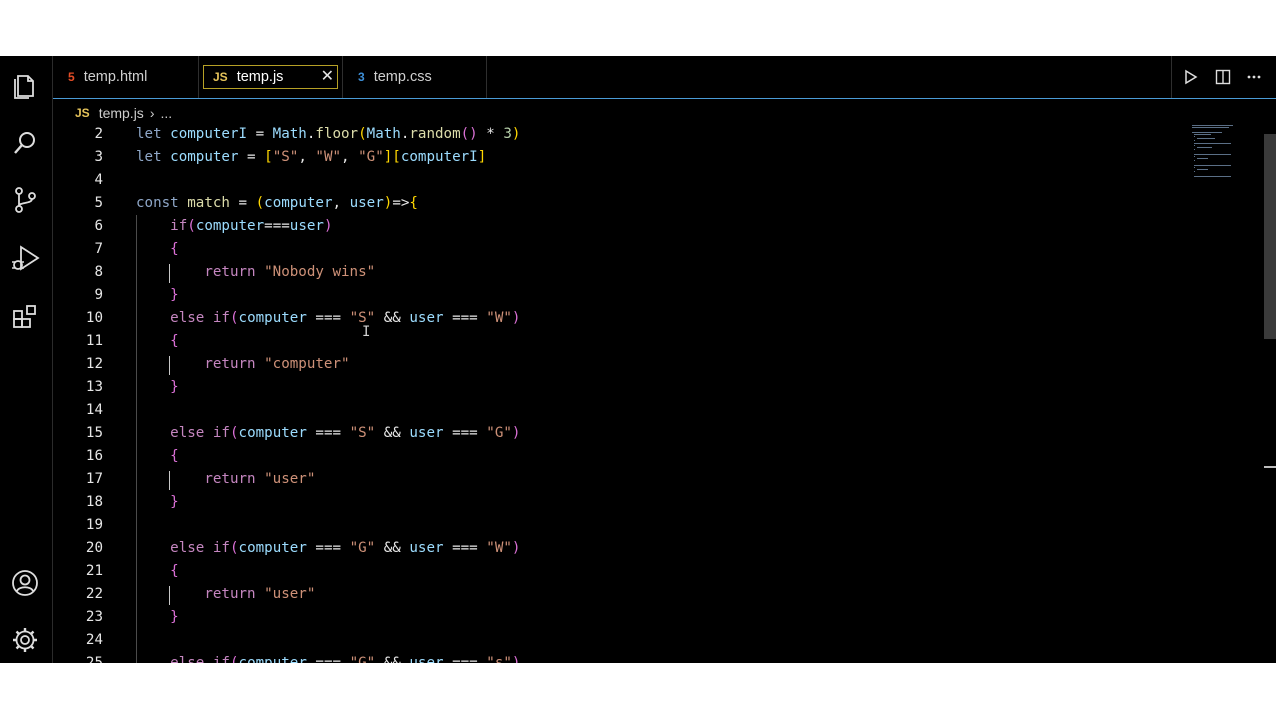 The height and width of the screenshot is (720, 1280). Describe the element at coordinates (618, 387) in the screenshot. I see `code-line: 13 }` at that location.